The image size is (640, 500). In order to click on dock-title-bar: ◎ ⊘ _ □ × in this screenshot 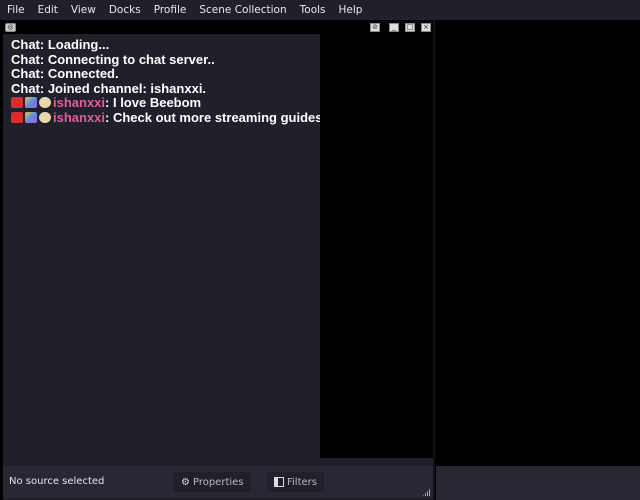, I will do `click(219, 27)`.